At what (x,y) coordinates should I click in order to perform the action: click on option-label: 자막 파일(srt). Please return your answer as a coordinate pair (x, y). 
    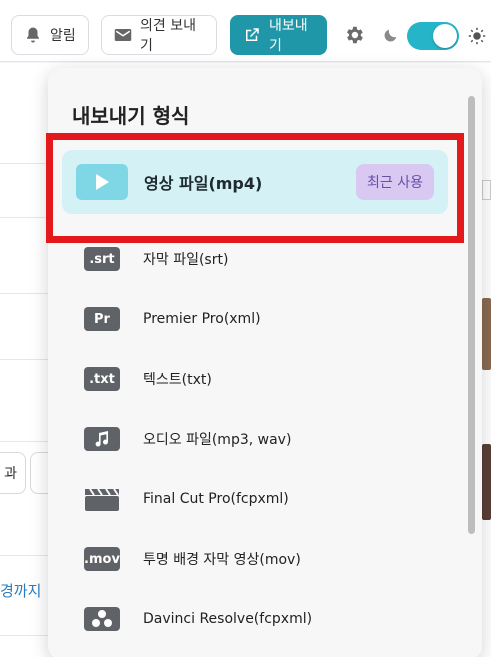
    Looking at the image, I should click on (186, 260).